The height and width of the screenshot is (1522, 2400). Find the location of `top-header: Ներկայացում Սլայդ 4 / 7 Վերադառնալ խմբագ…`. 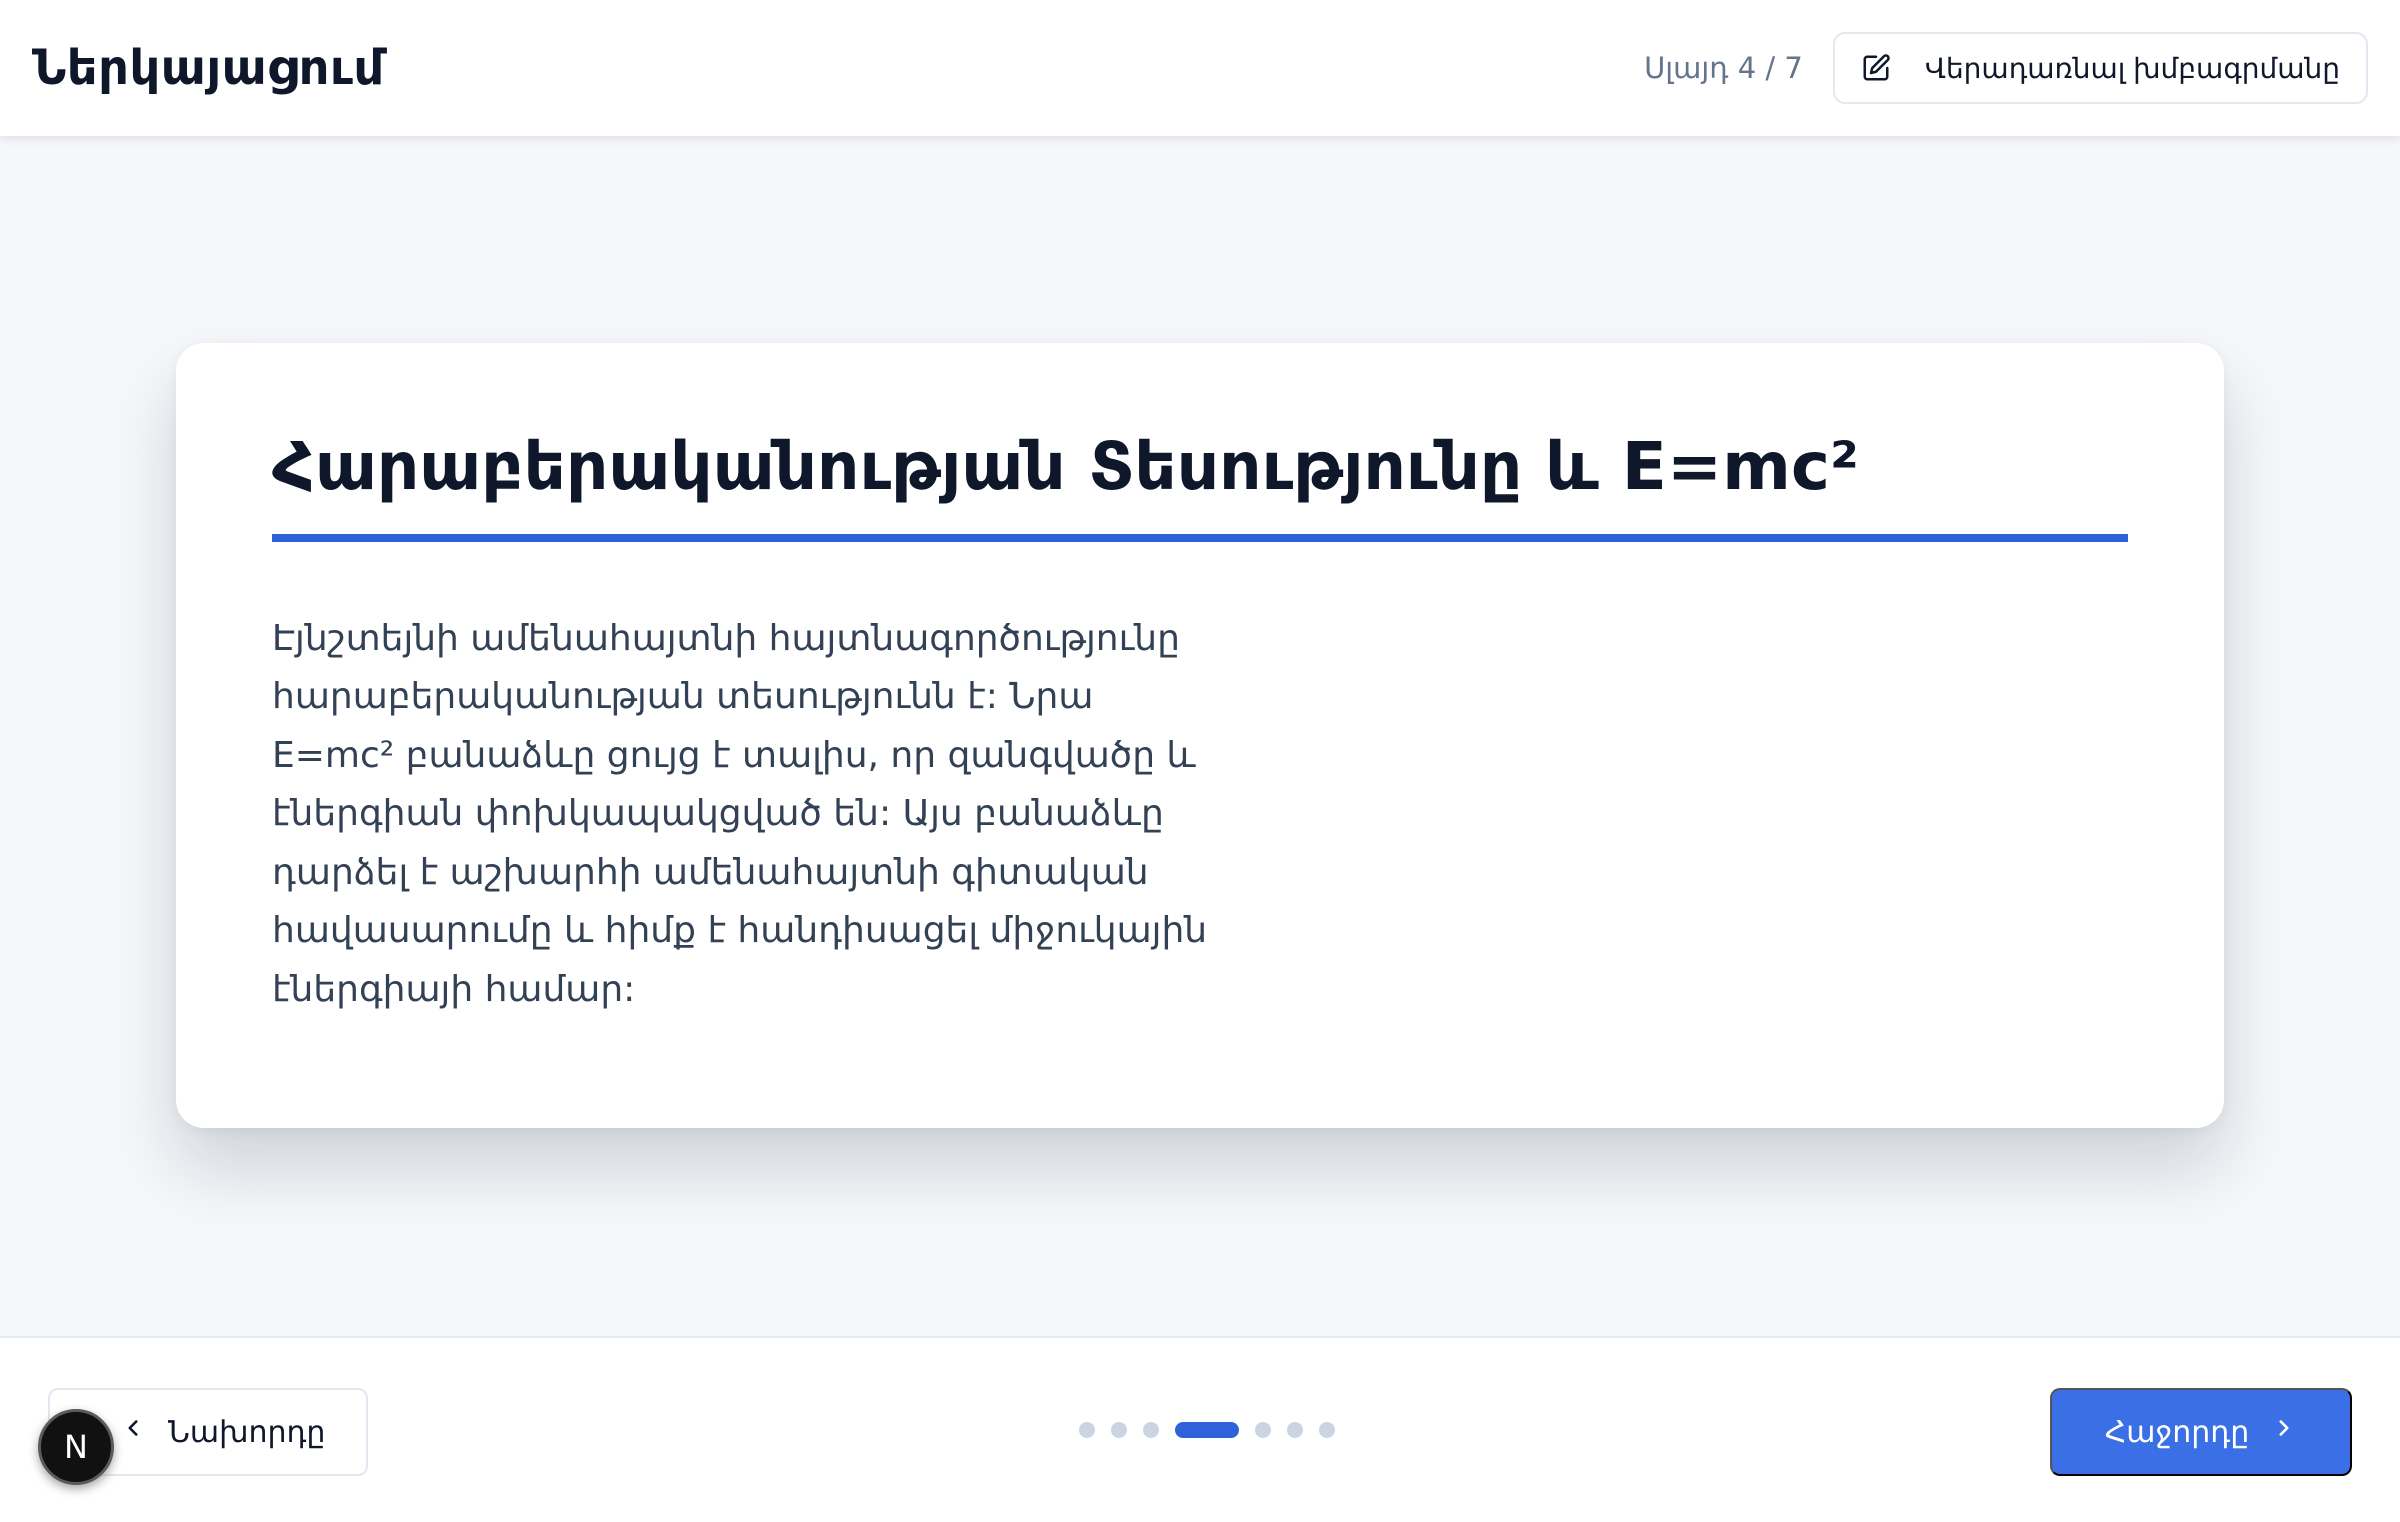

top-header: Ներկայացում Սլայդ 4 / 7 Վերադառնալ խմբագ… is located at coordinates (1200, 68).